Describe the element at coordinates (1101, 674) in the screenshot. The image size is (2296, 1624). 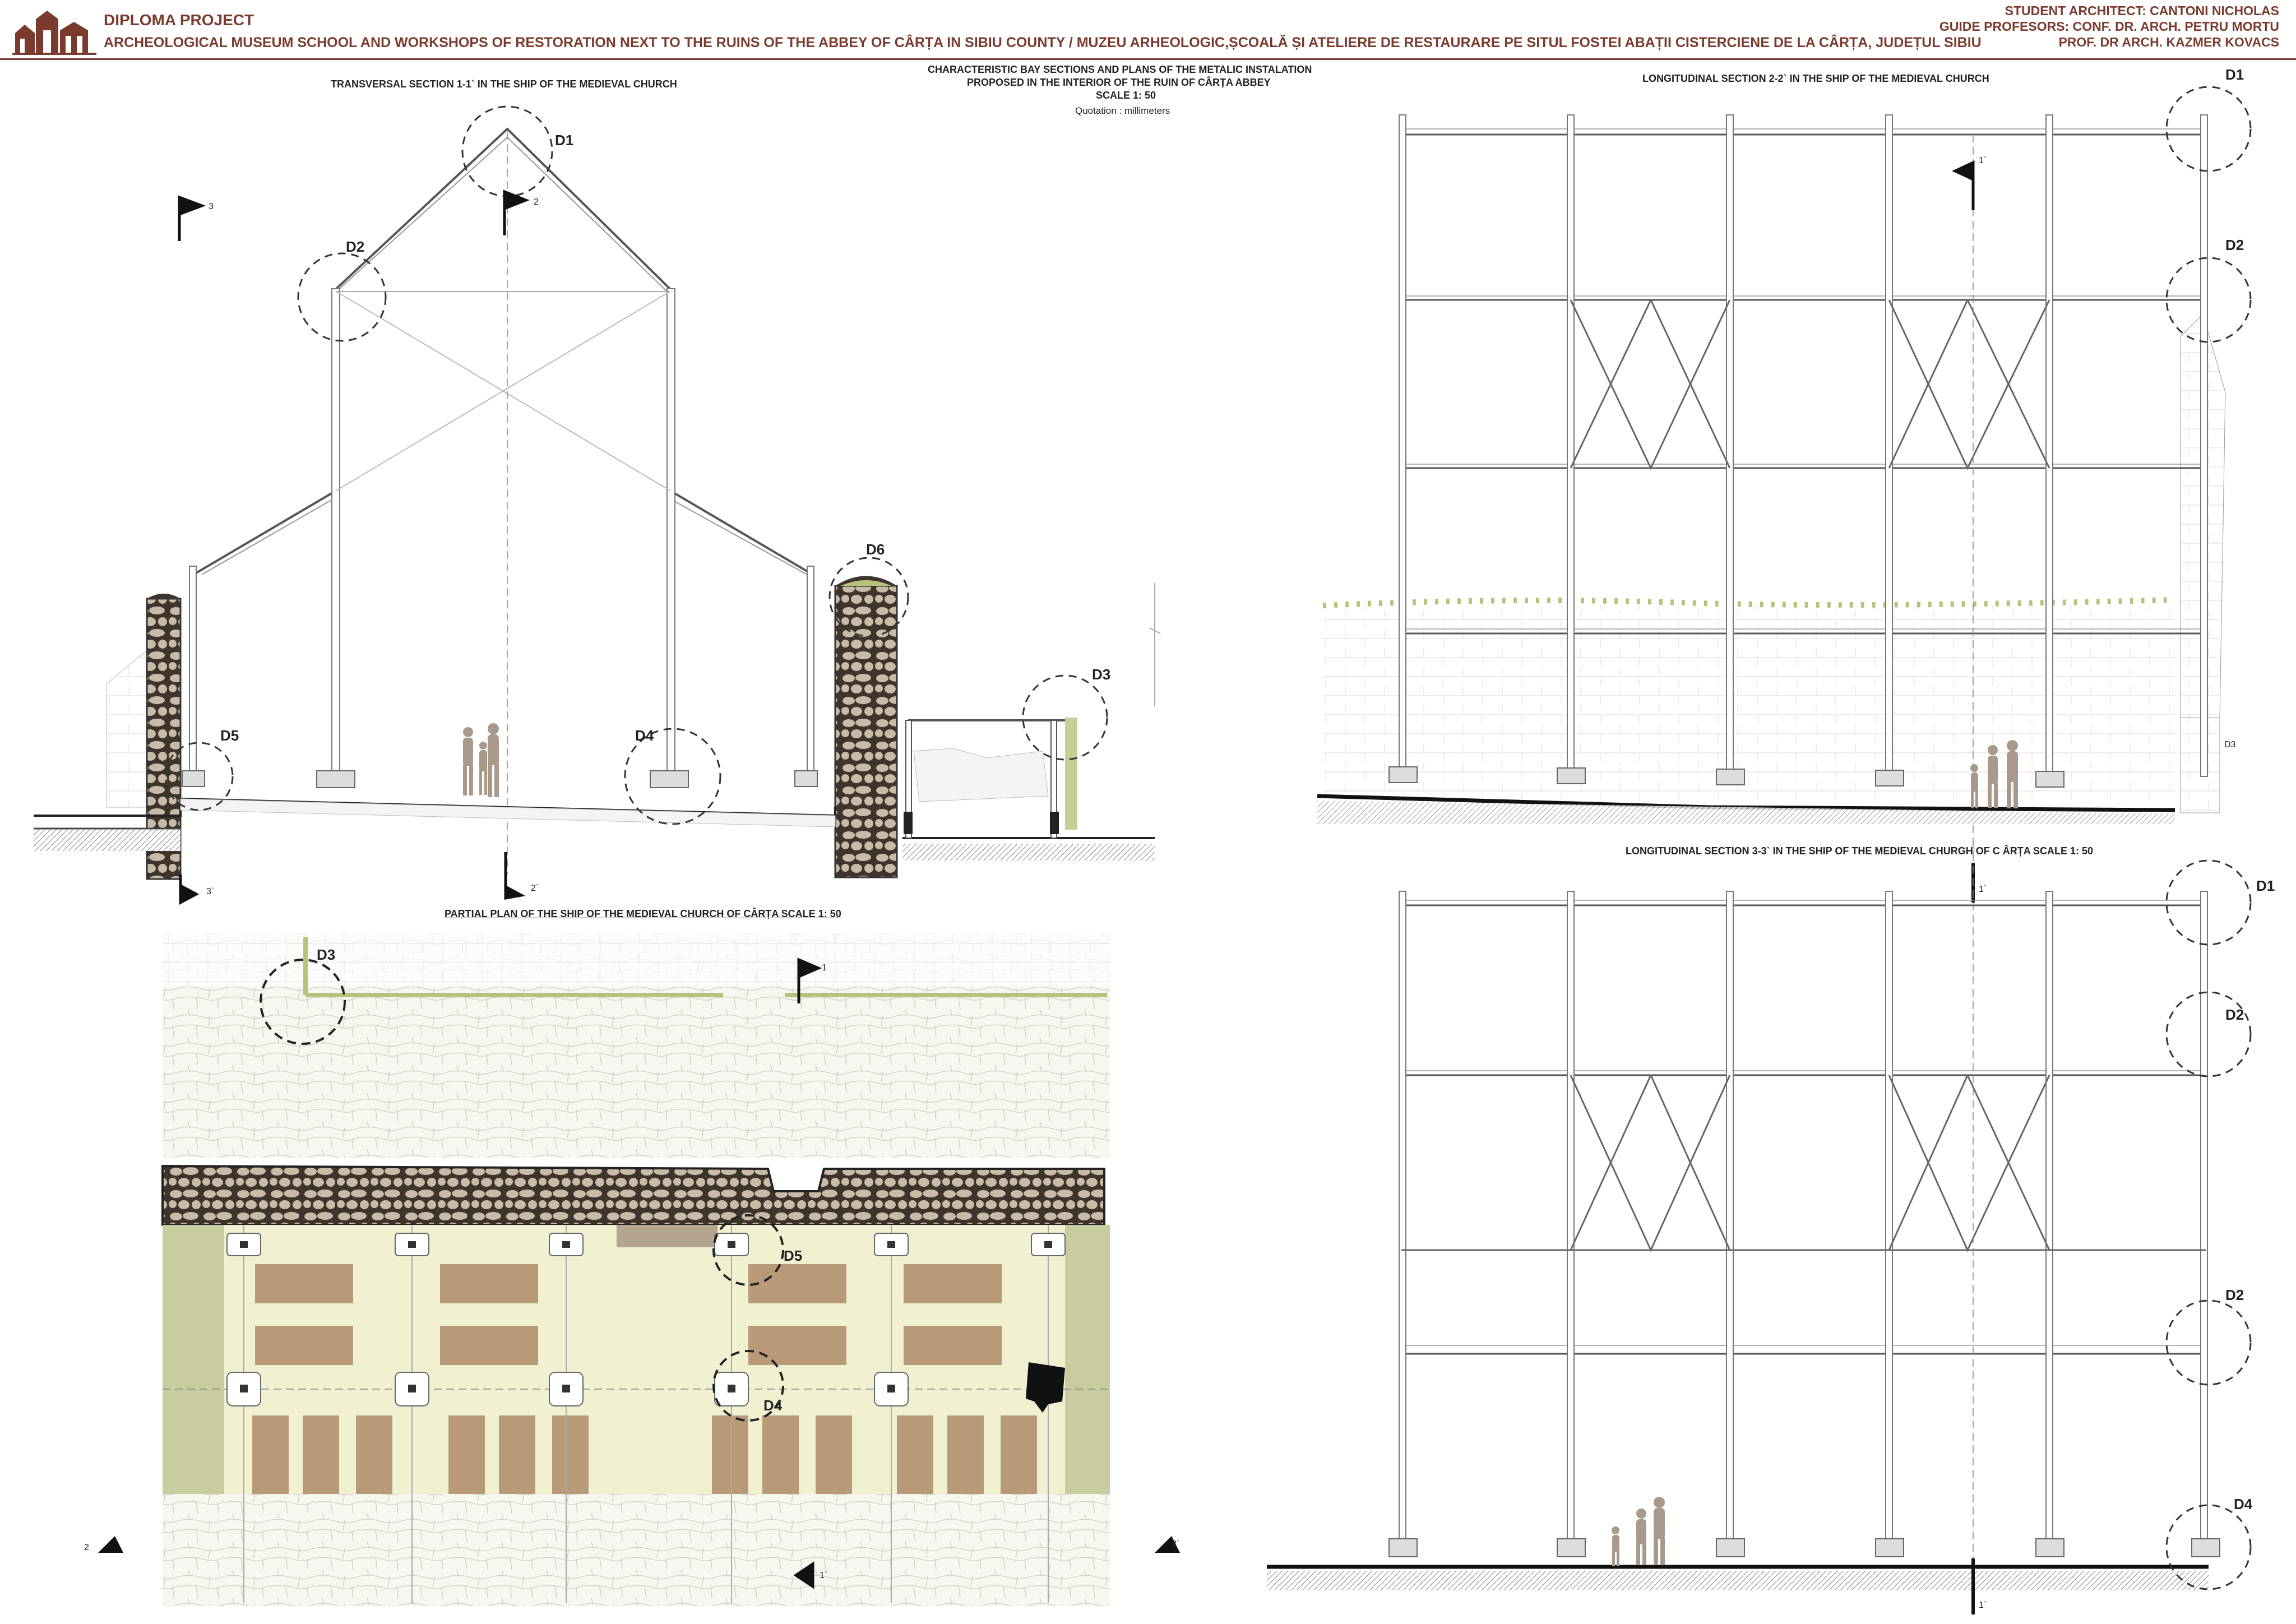
I see `detail-label-d3: D3` at that location.